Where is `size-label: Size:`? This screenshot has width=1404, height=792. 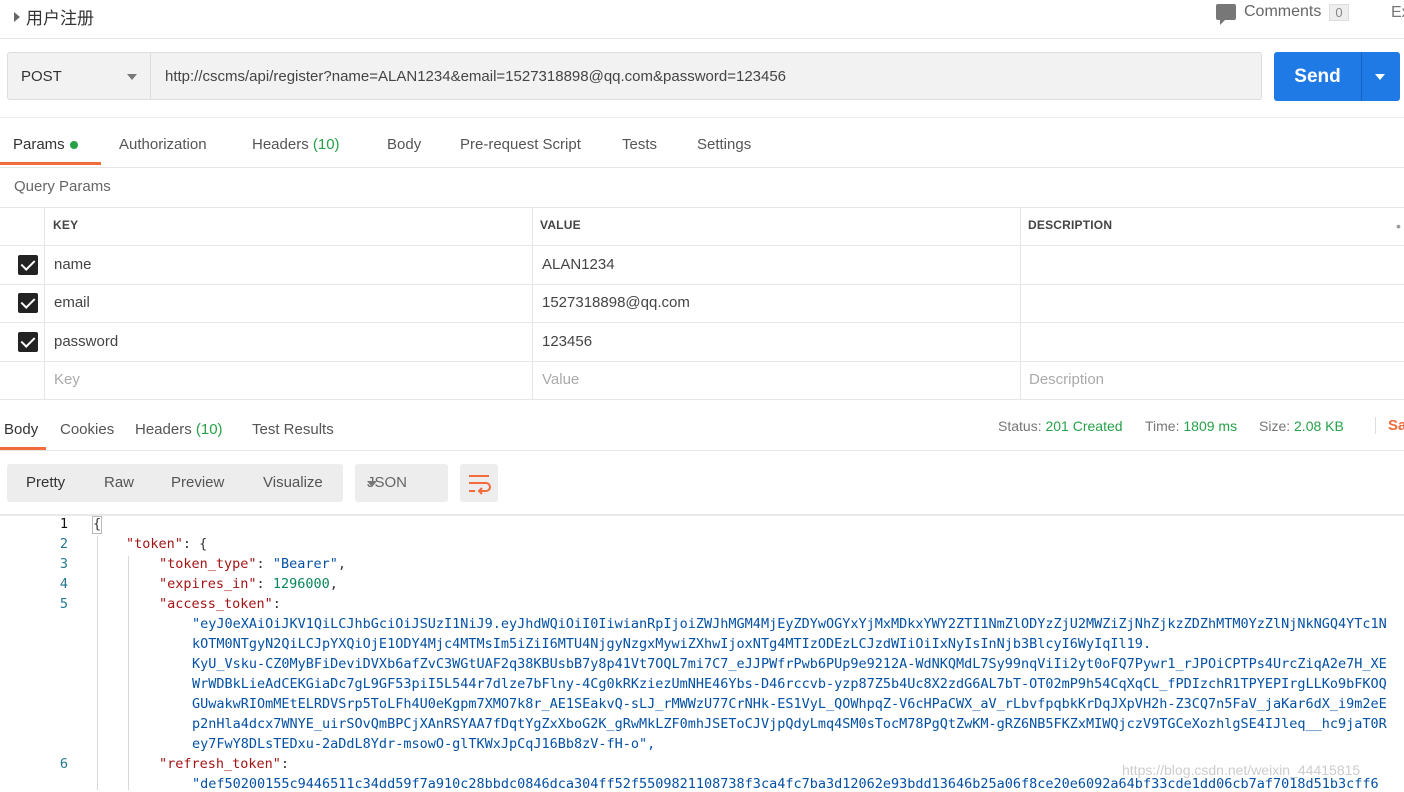 size-label: Size: is located at coordinates (1275, 426).